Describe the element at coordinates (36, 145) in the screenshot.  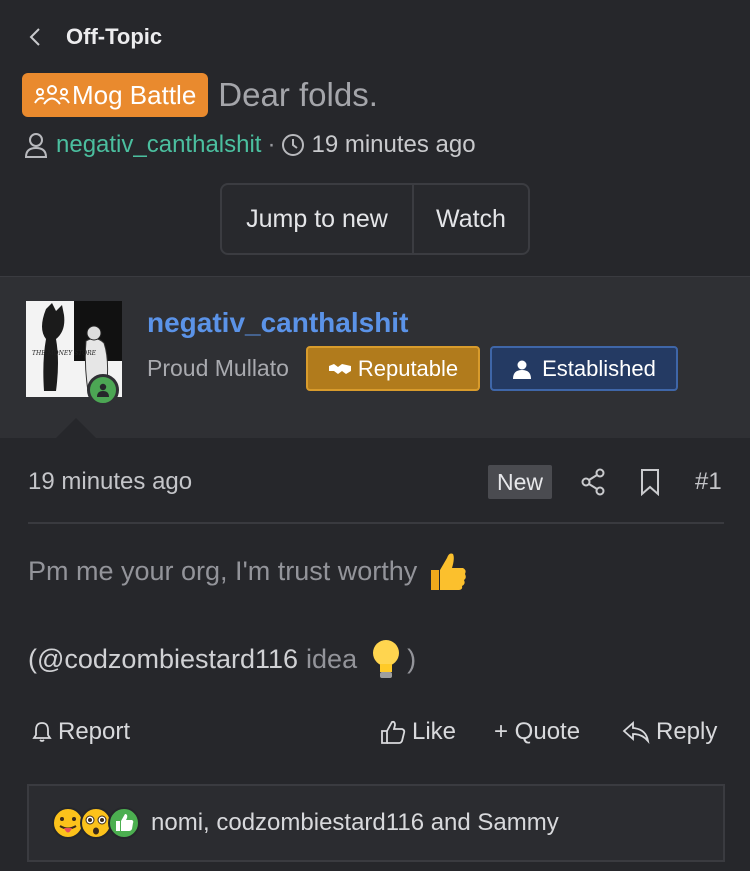
I see `user-icon` at that location.